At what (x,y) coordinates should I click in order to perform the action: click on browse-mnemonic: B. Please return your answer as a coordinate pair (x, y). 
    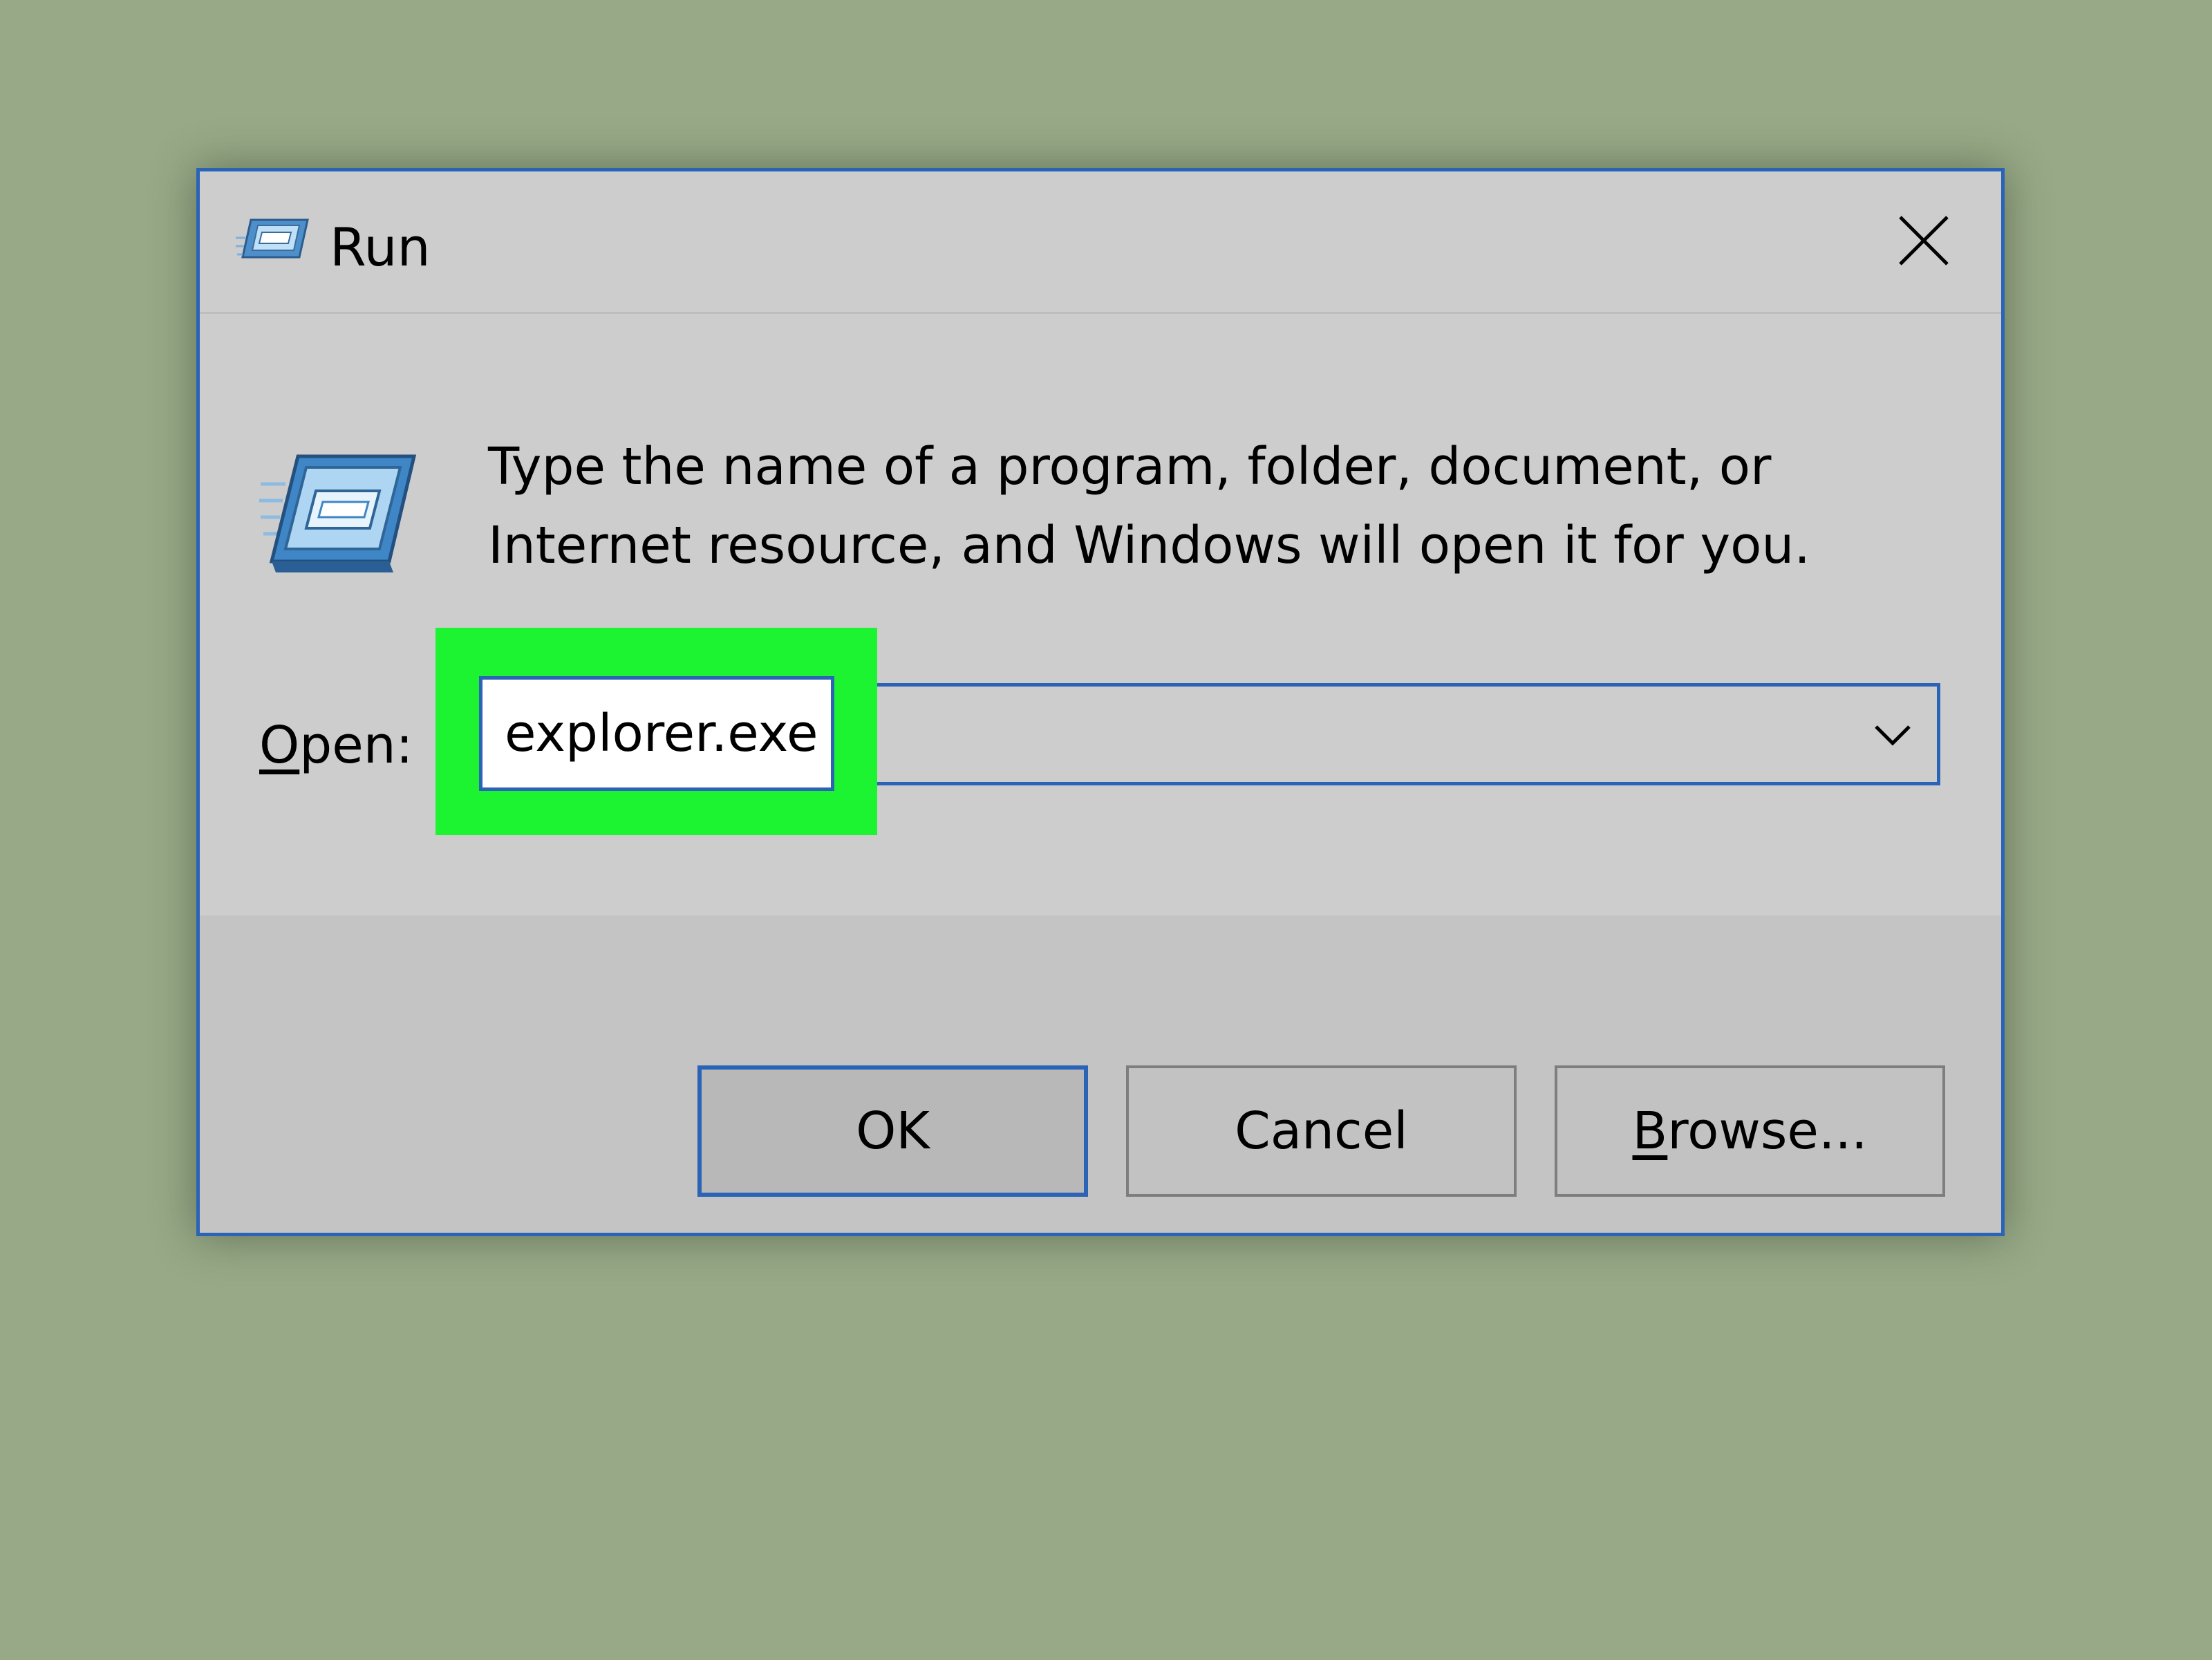
    Looking at the image, I should click on (1650, 1131).